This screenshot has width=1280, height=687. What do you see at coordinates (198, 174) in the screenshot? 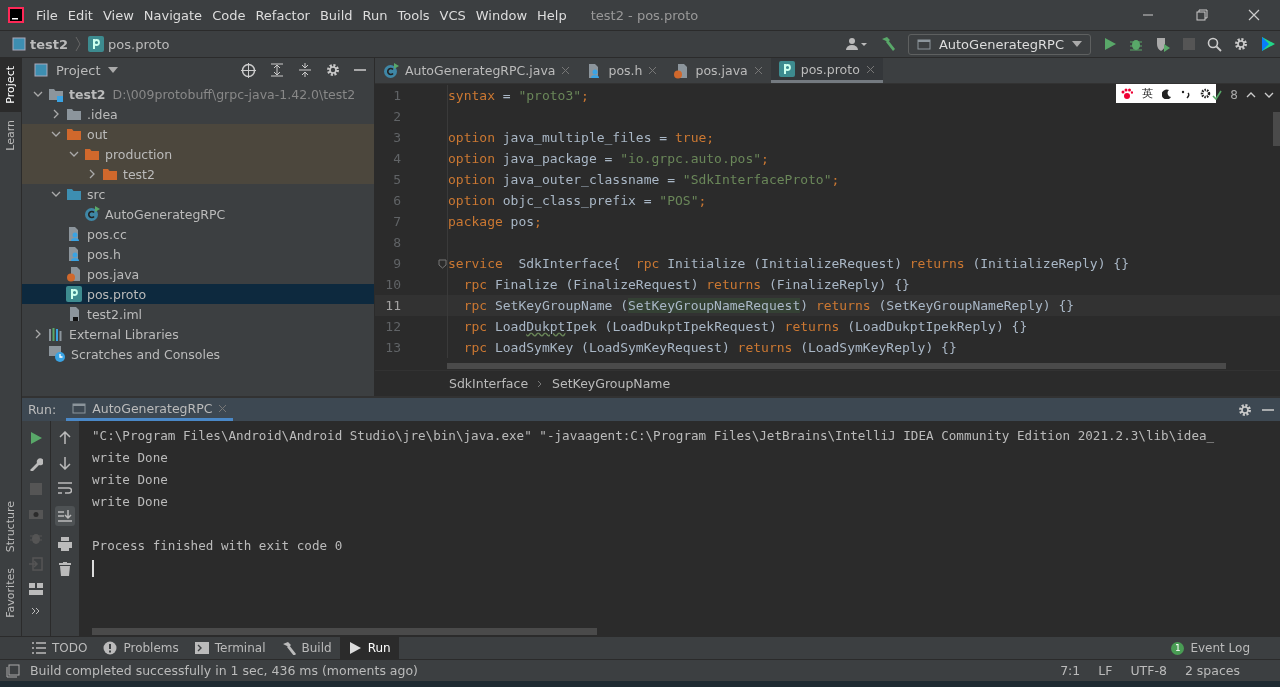
I see `tree-item: test2` at bounding box center [198, 174].